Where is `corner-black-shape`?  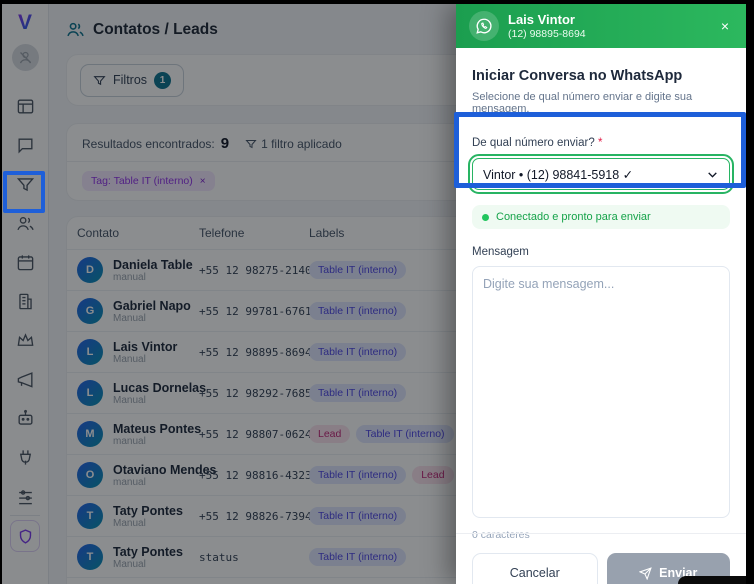
corner-black-shape is located at coordinates (712, 580).